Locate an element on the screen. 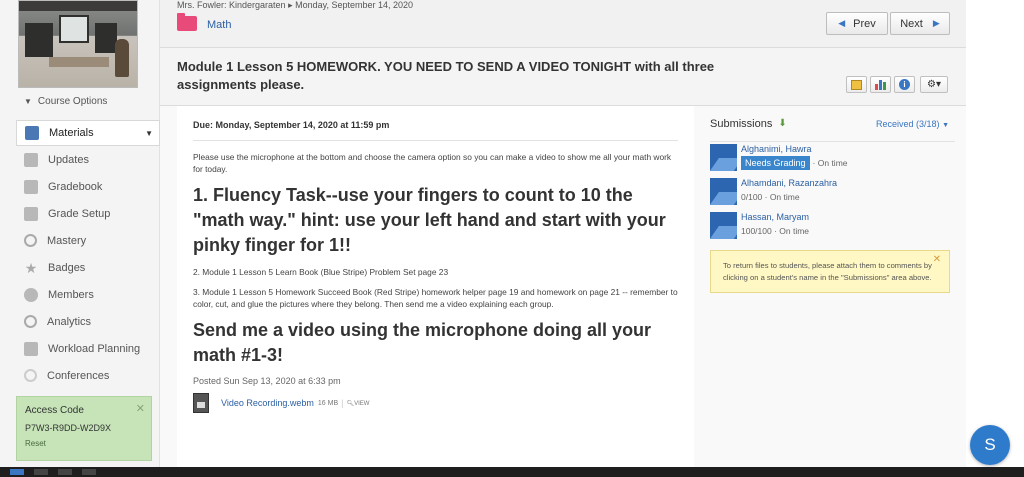 The height and width of the screenshot is (477, 1024). sidebar-item-label: Workload Planning is located at coordinates (94, 348).